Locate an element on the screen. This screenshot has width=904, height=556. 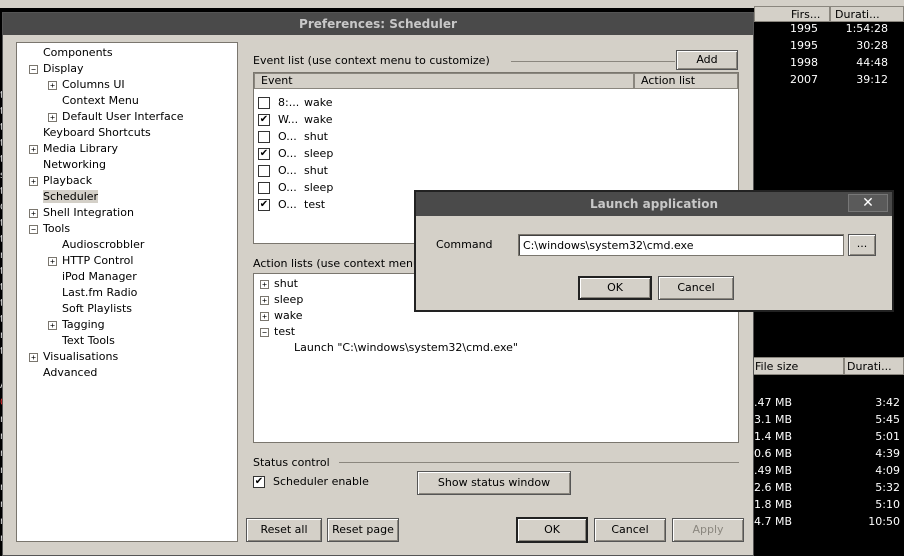
tree-item: − Display is located at coordinates (56, 69).